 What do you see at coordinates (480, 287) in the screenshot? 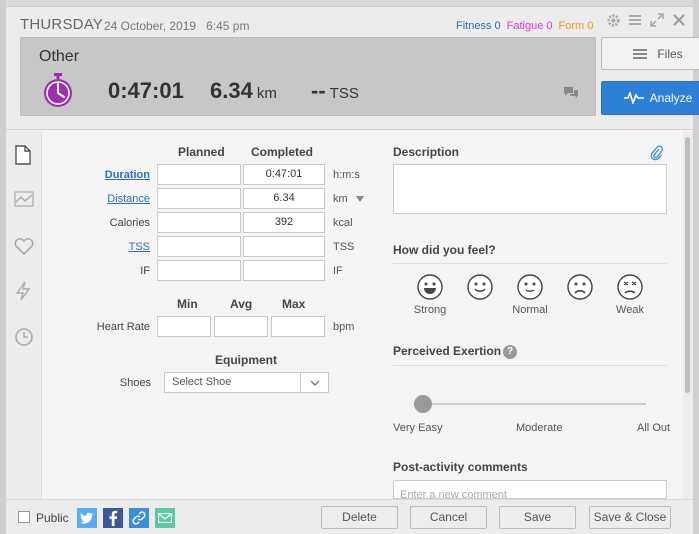
I see `face-good-icon` at bounding box center [480, 287].